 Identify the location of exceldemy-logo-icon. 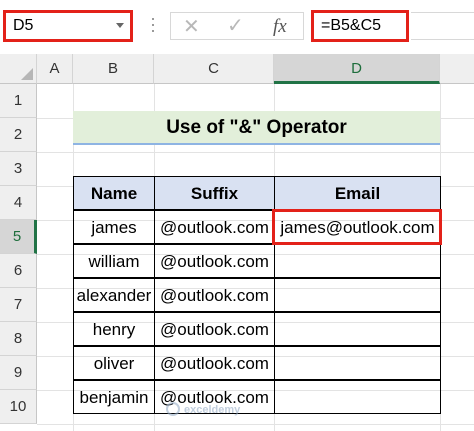
(173, 409).